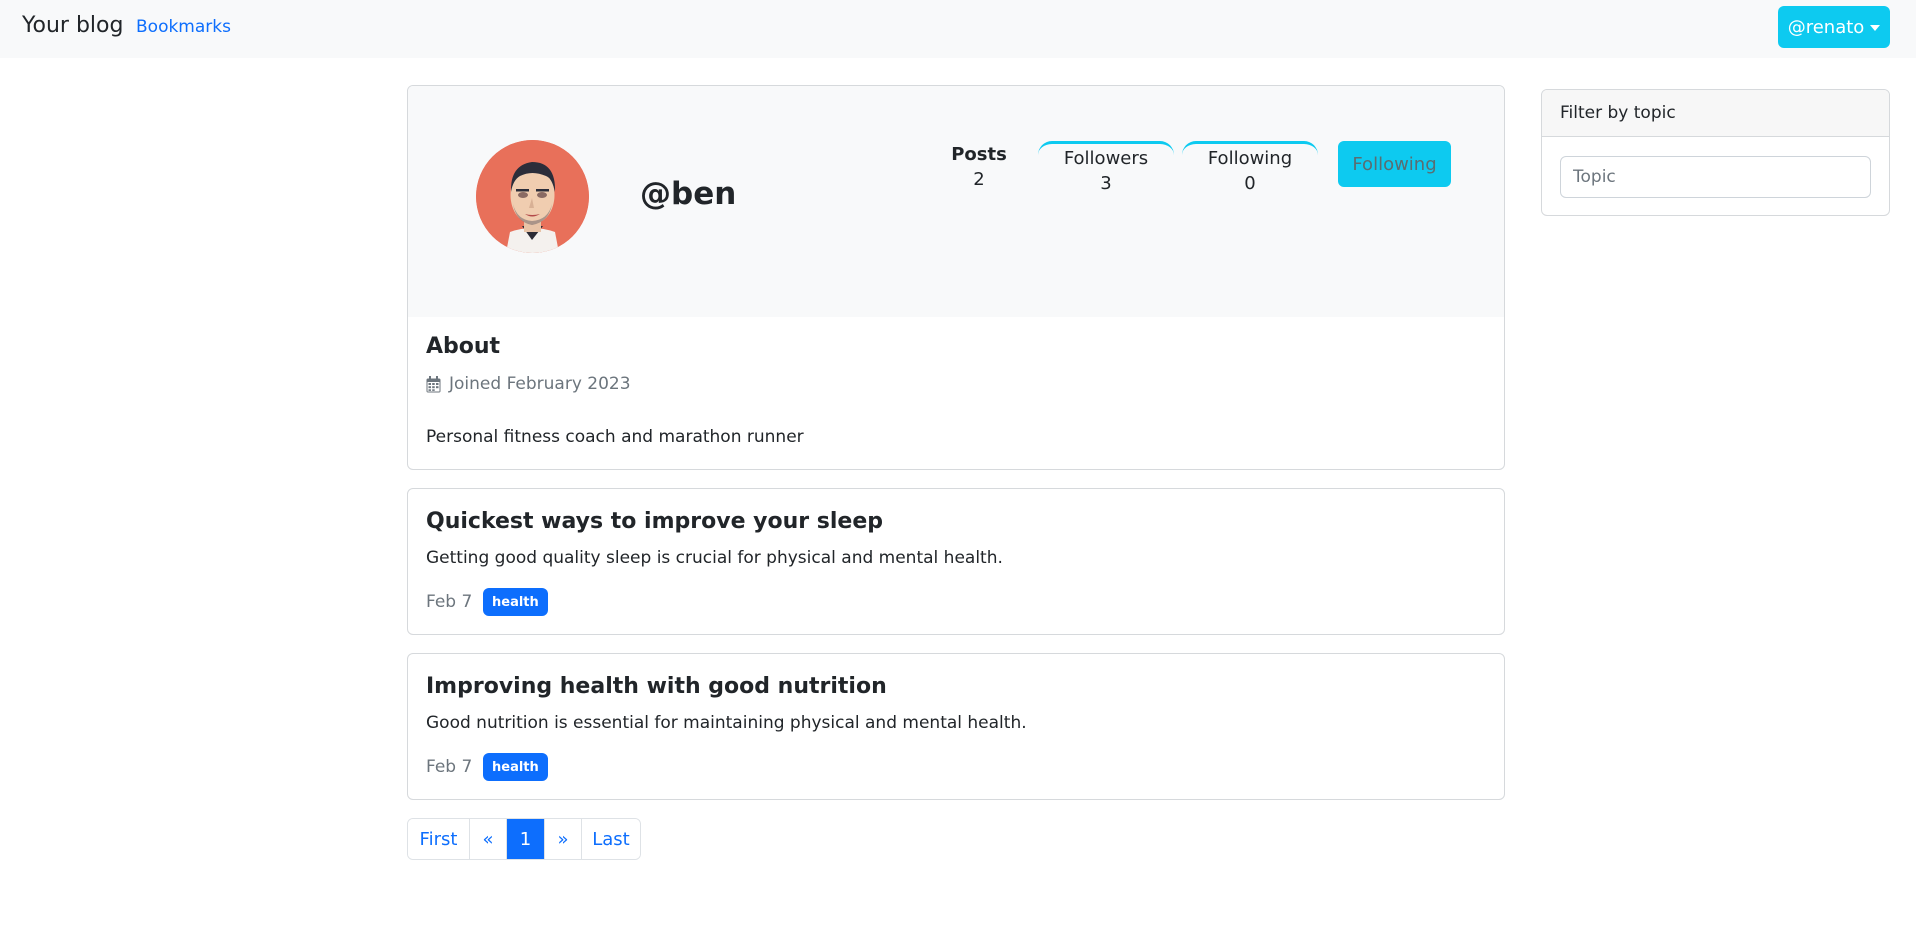 The height and width of the screenshot is (926, 1916). What do you see at coordinates (979, 167) in the screenshot?
I see `stat-posts: Posts 2` at bounding box center [979, 167].